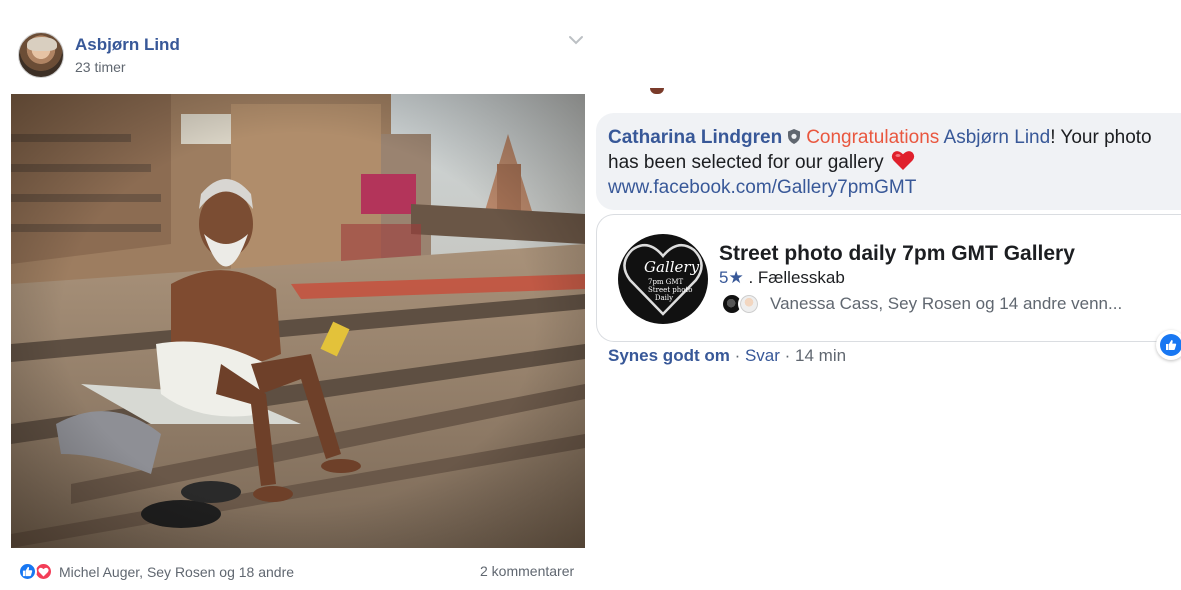 Image resolution: width=1181 pixels, height=590 pixels. I want to click on post-author-name: Asbjørn Lind, so click(127, 45).